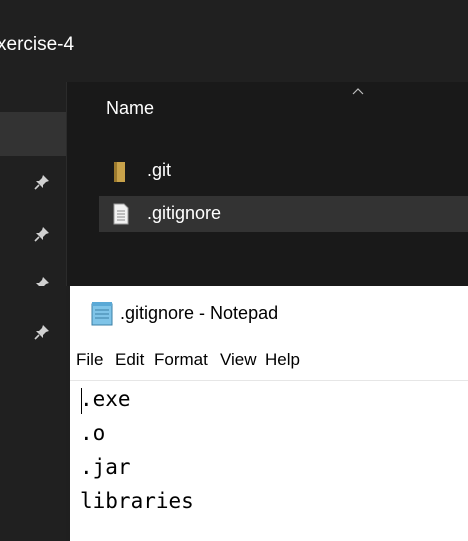 The width and height of the screenshot is (468, 541). What do you see at coordinates (33, 413) in the screenshot?
I see `navigation-pane-lower` at bounding box center [33, 413].